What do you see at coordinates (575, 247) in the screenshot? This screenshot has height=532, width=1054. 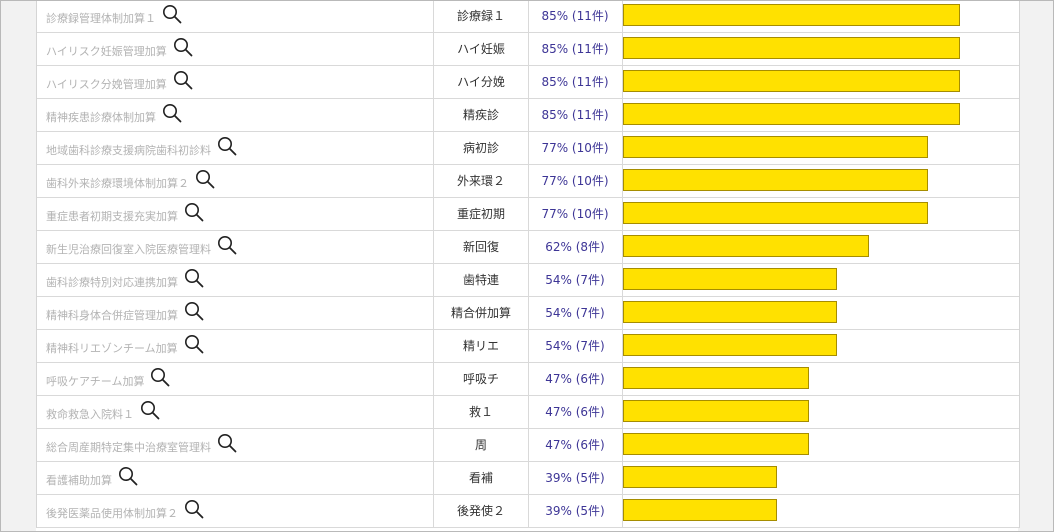 I see `percent-cell: 62% (8件)` at bounding box center [575, 247].